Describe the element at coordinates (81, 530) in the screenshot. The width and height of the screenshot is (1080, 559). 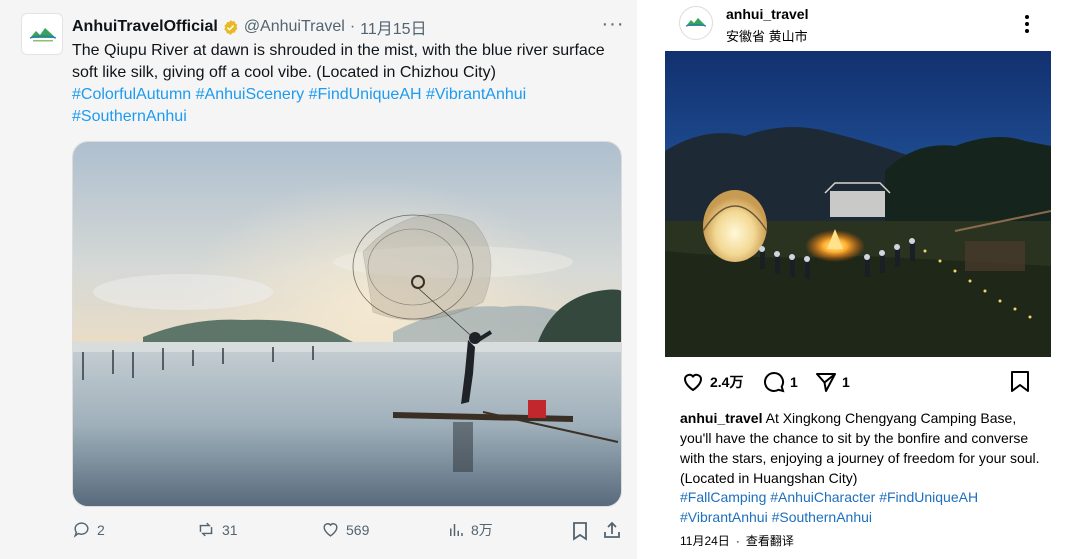
I see `reply-icon` at that location.